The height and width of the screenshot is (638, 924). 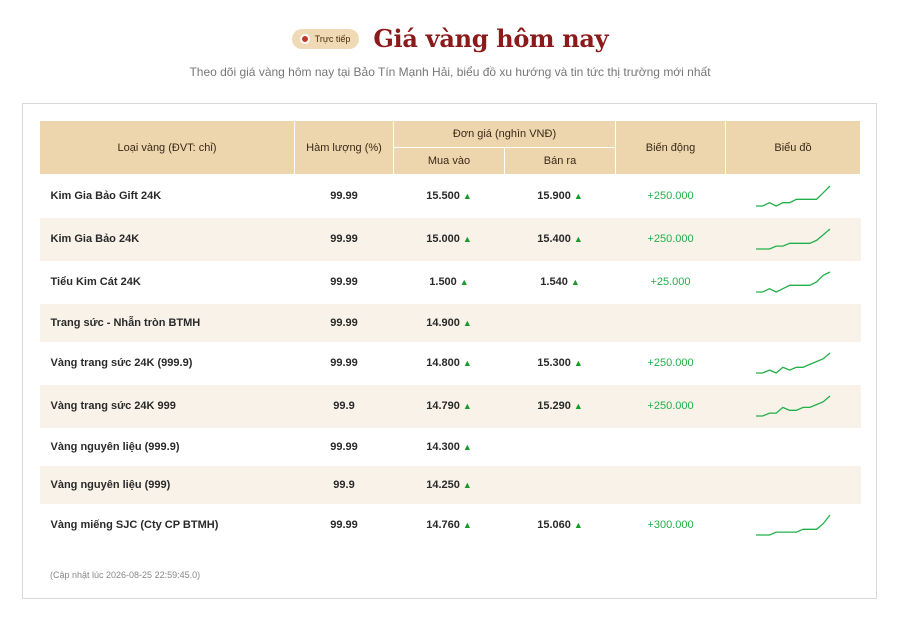 What do you see at coordinates (134, 525) in the screenshot?
I see `gold-type-label: Vàng miếng SJC (Cty CP BTMH)` at bounding box center [134, 525].